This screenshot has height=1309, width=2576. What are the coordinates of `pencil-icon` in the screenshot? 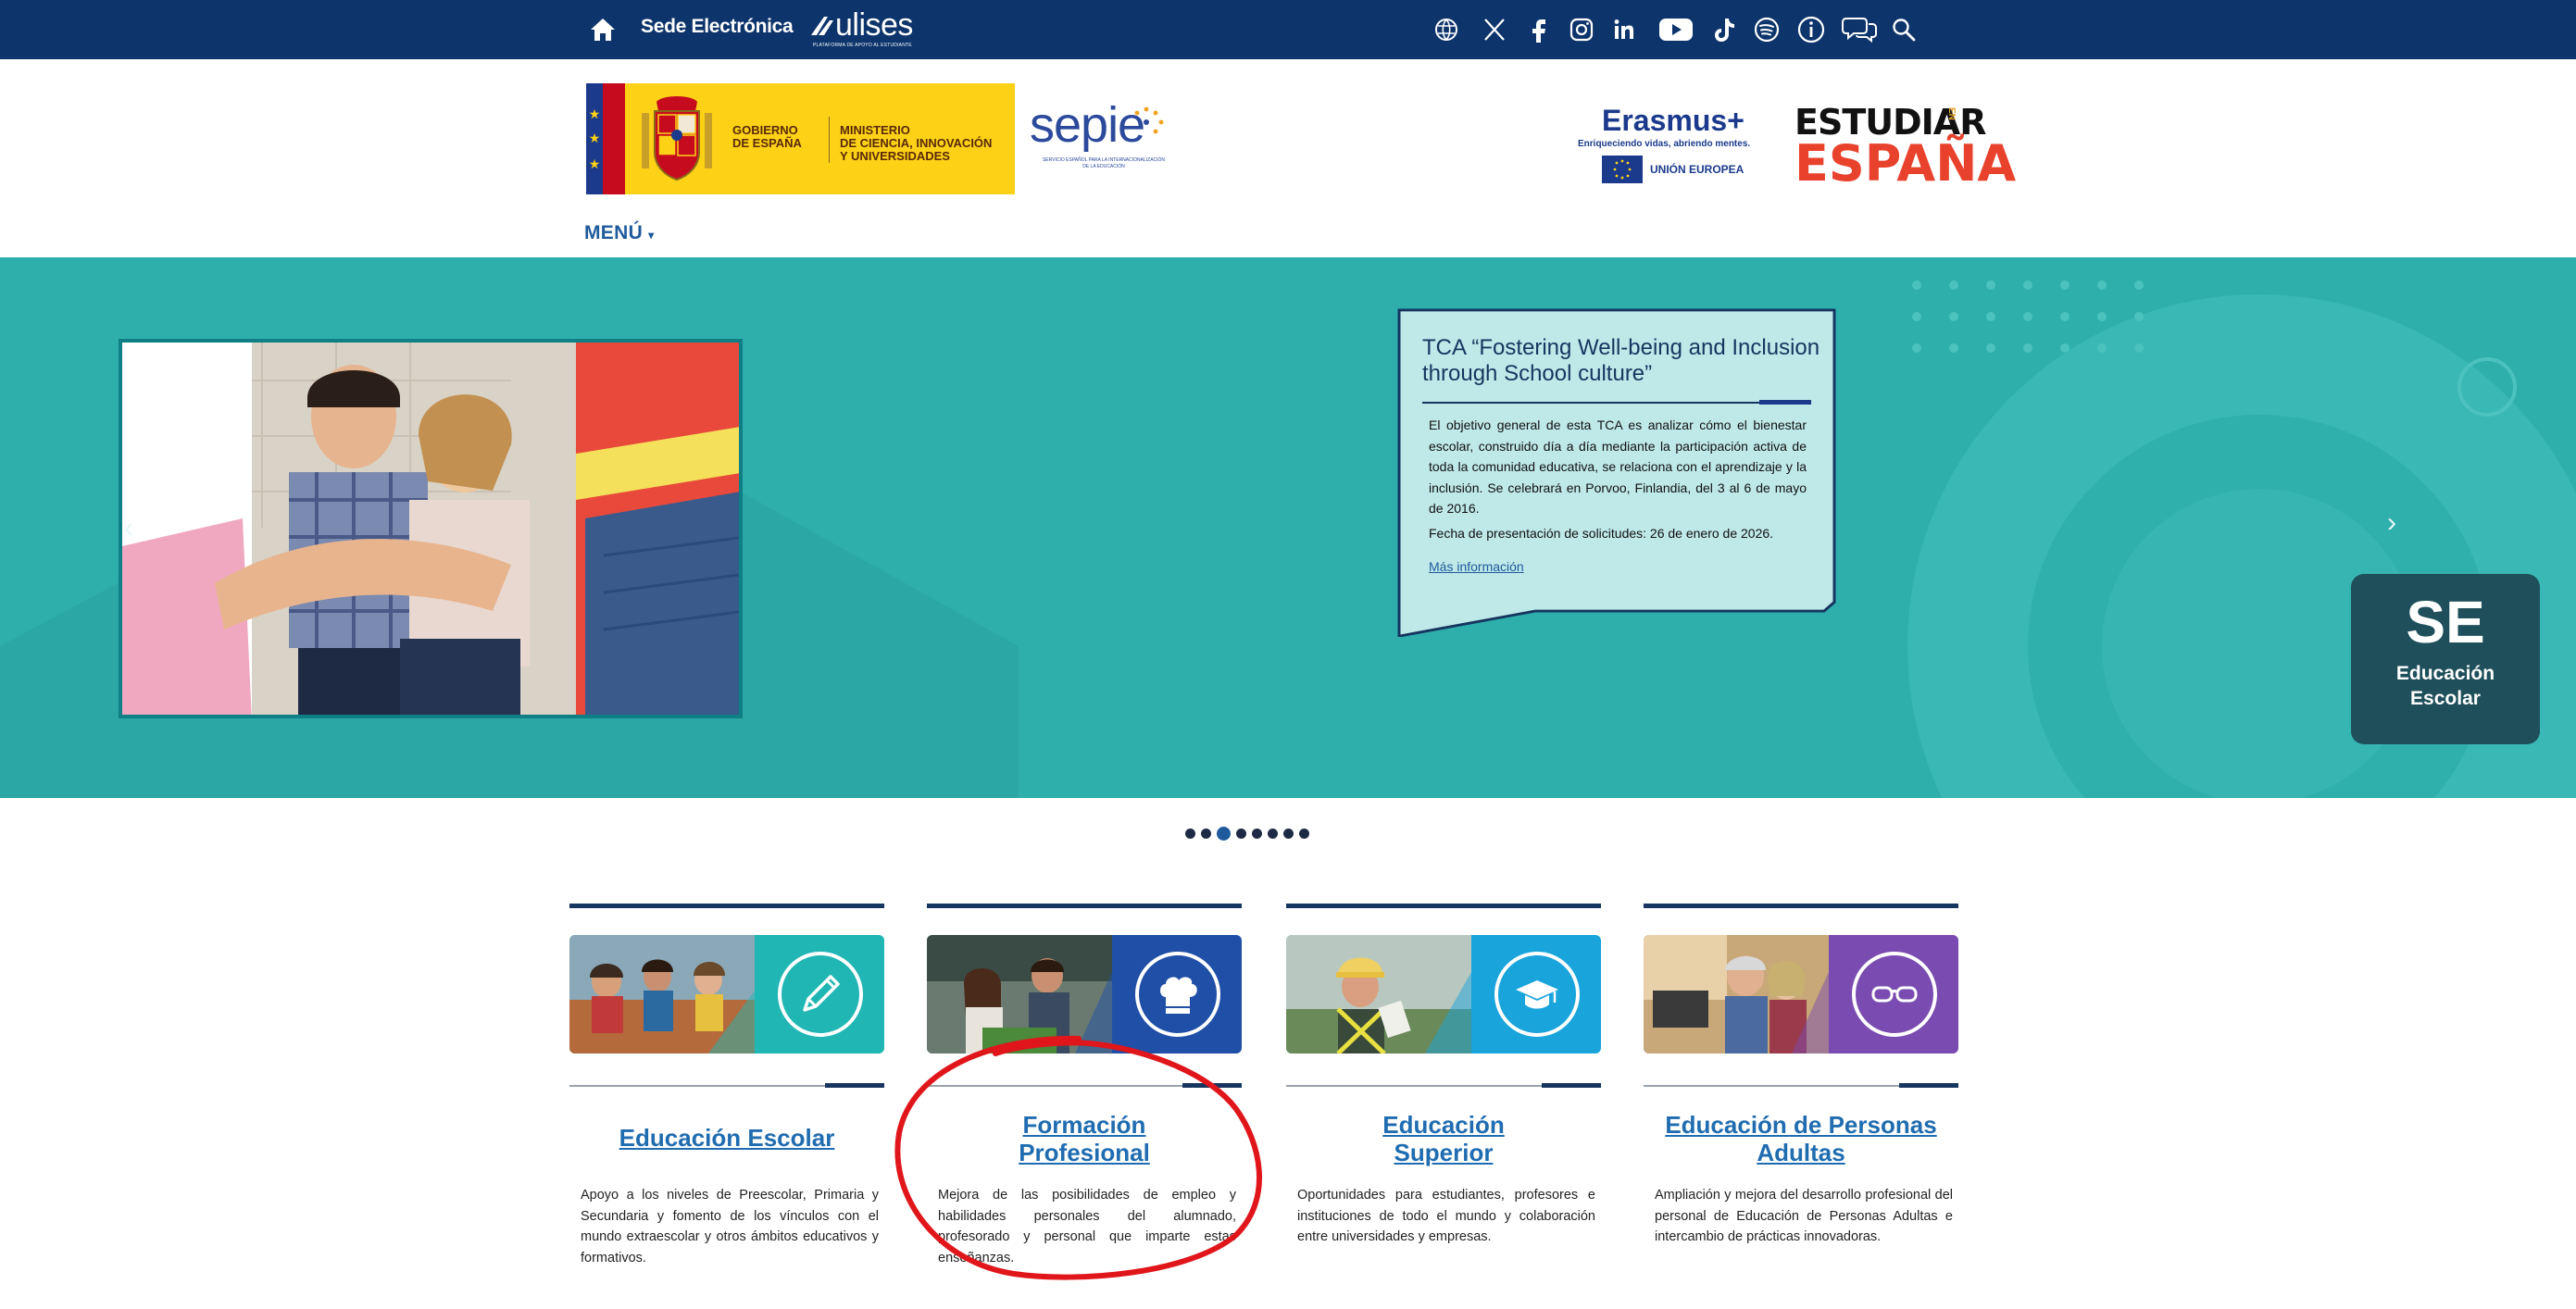 It's located at (822, 994).